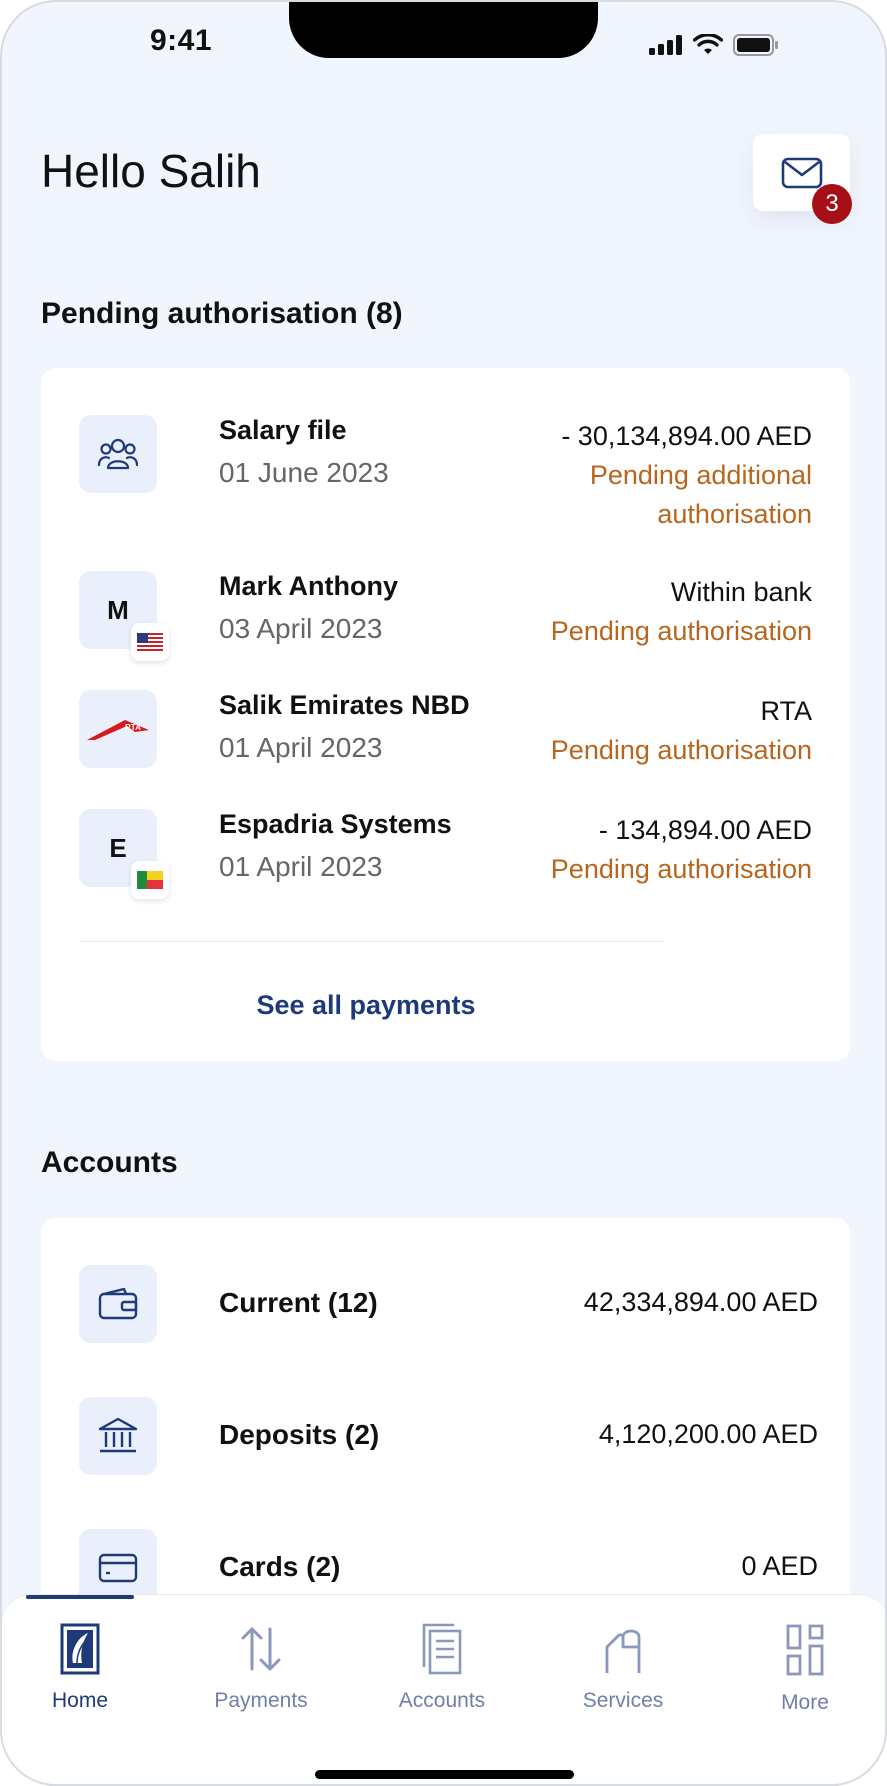 The image size is (887, 1786). Describe the element at coordinates (442, 1700) in the screenshot. I see `tab-label: Accounts` at that location.